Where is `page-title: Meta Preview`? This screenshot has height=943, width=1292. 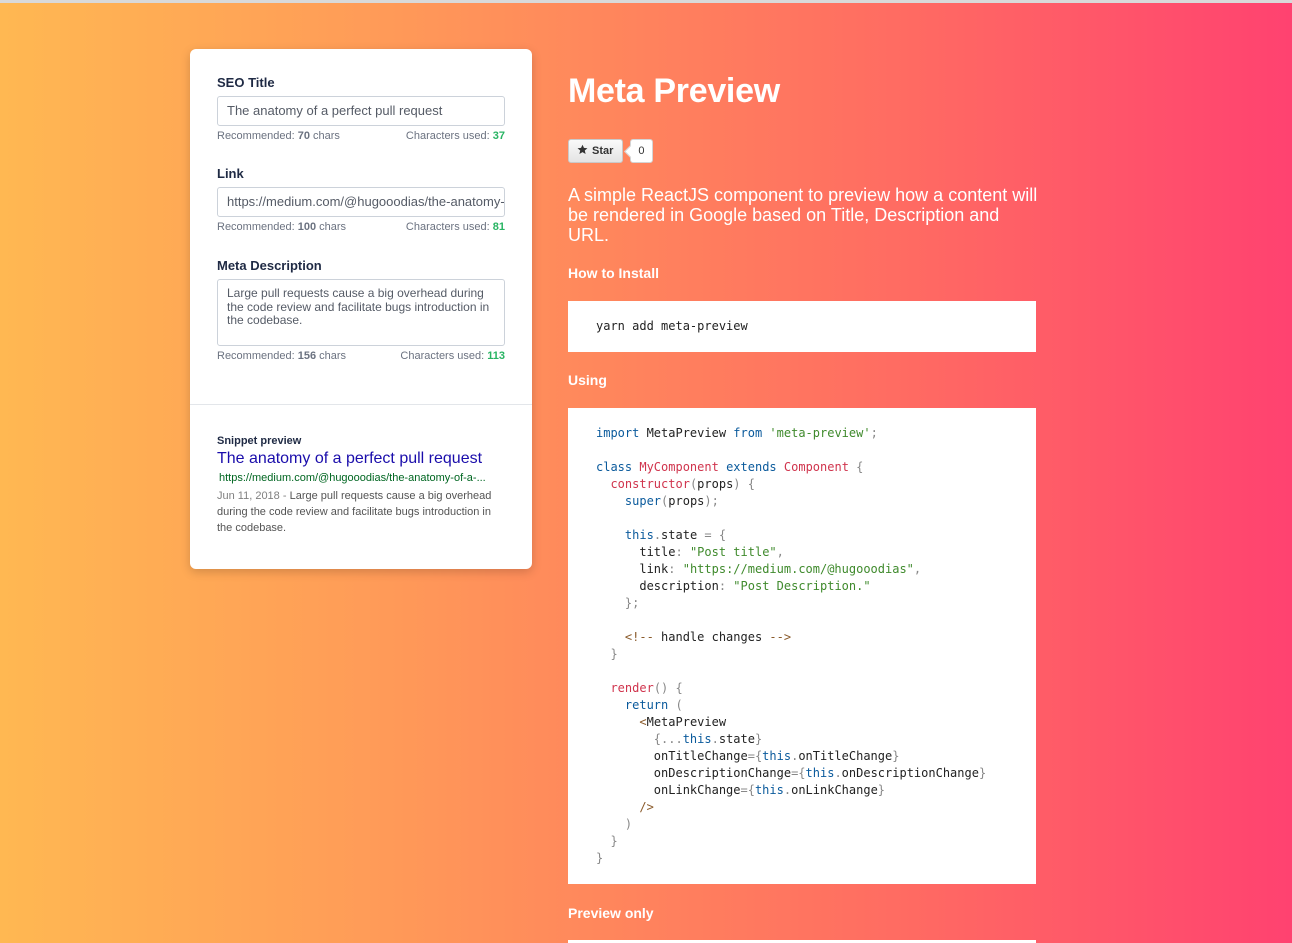
page-title: Meta Preview is located at coordinates (674, 91).